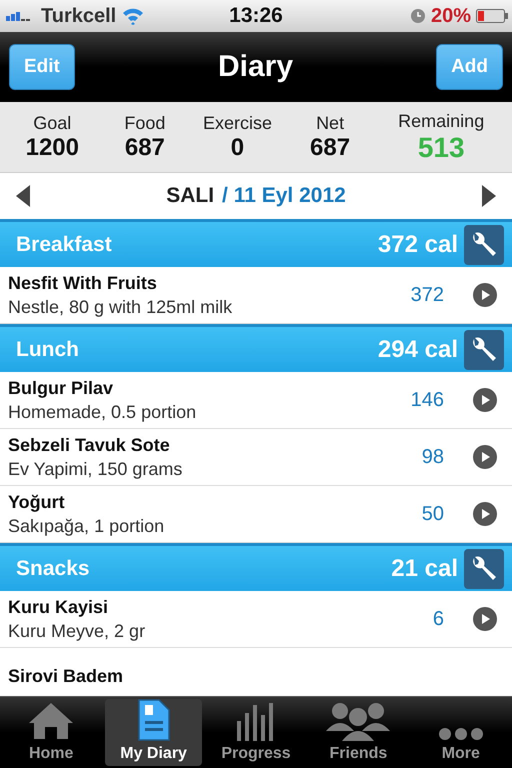 This screenshot has height=768, width=512. I want to click on food-name: Sirovi Badem, so click(253, 676).